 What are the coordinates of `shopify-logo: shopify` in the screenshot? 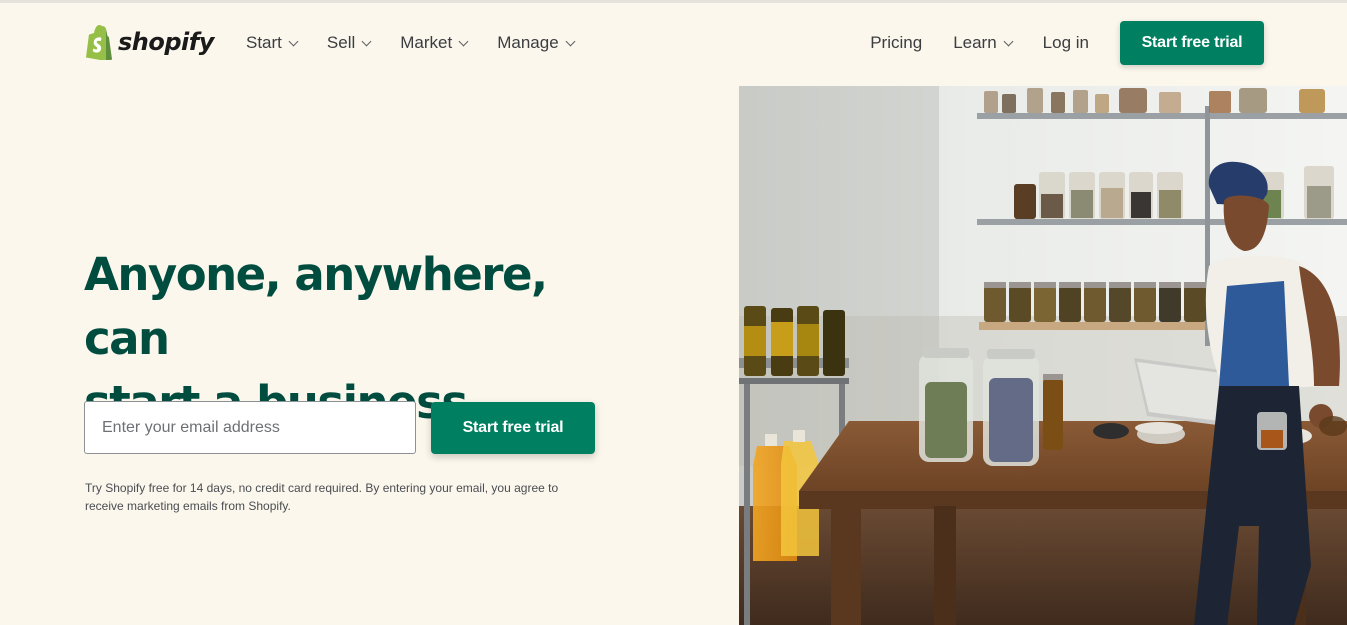 It's located at (149, 42).